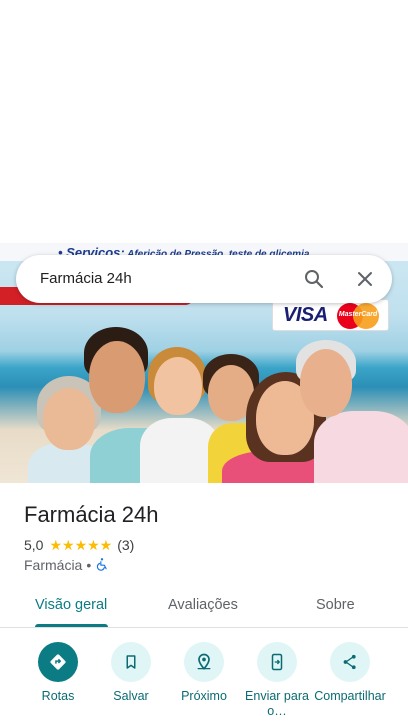 The image size is (408, 726). Describe the element at coordinates (58, 662) in the screenshot. I see `directions-icon` at that location.